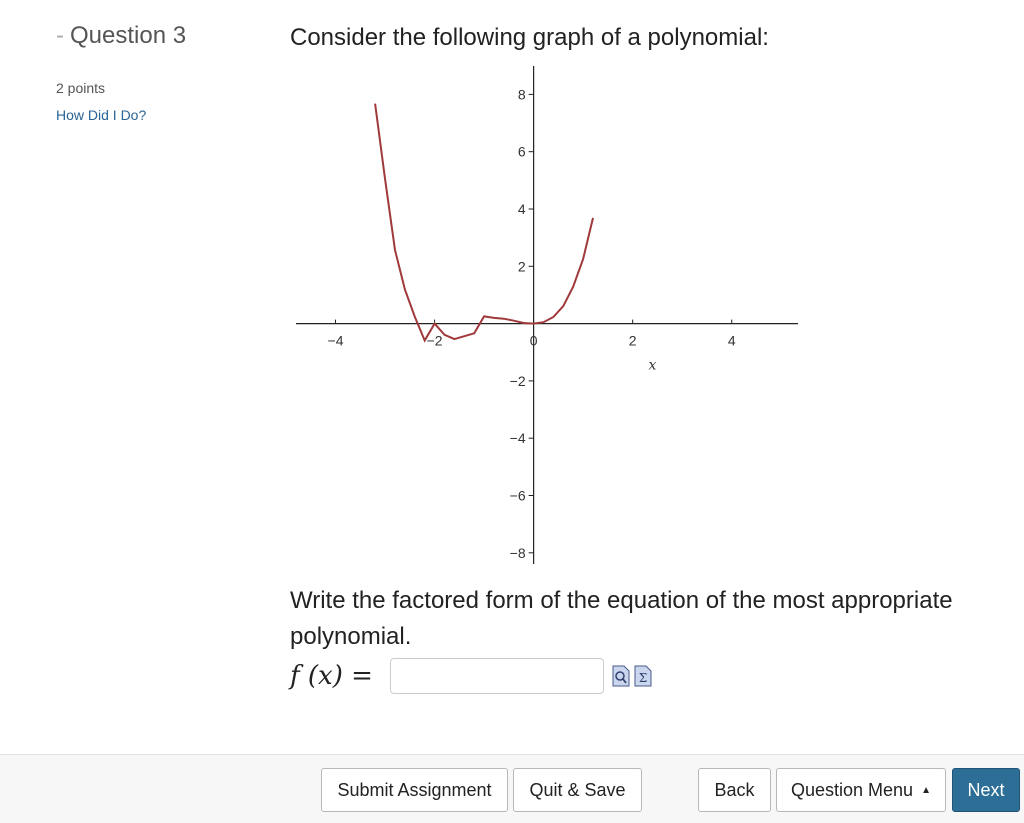 The width and height of the screenshot is (1024, 823). Describe the element at coordinates (534, 341) in the screenshot. I see `x-tick-label: 0` at that location.